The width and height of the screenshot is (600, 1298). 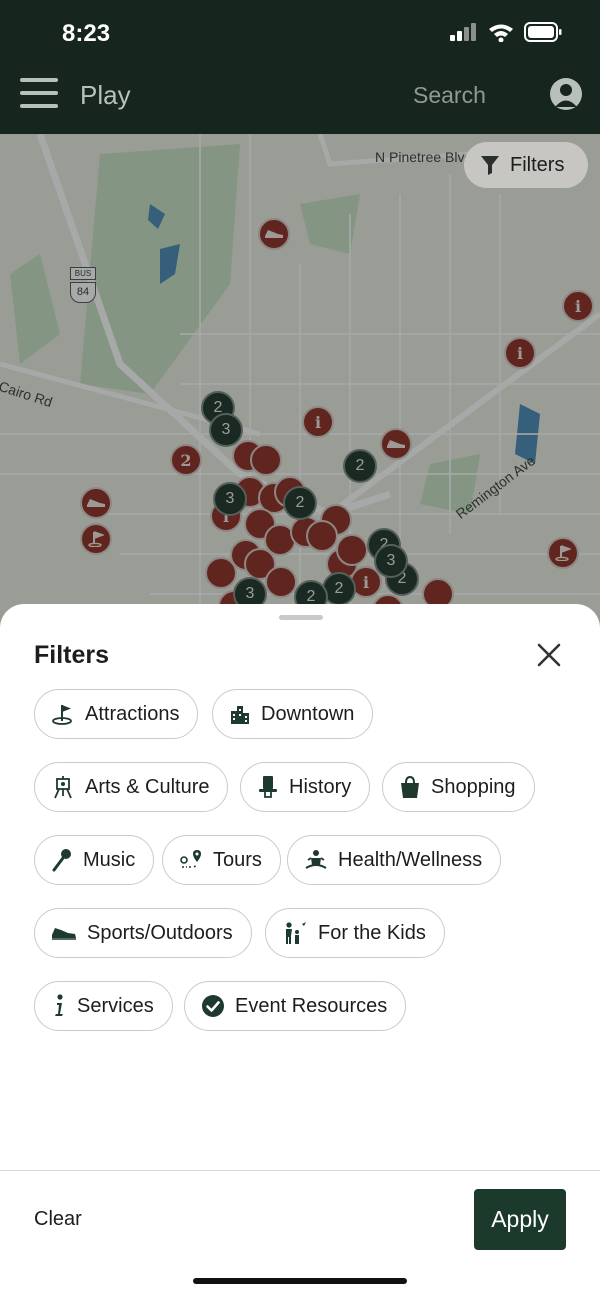 I want to click on filter-chip-attractions: Attractions, so click(x=116, y=714).